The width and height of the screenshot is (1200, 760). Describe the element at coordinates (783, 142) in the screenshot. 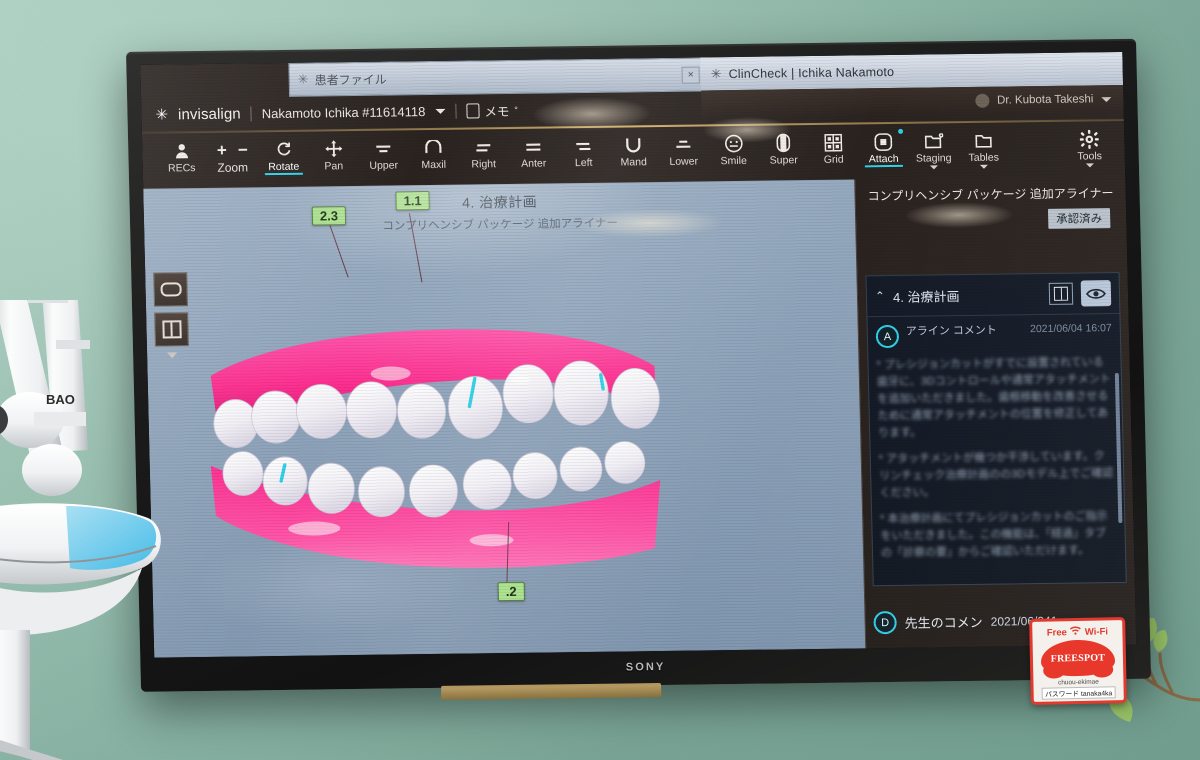

I see `superimpose-icon` at that location.